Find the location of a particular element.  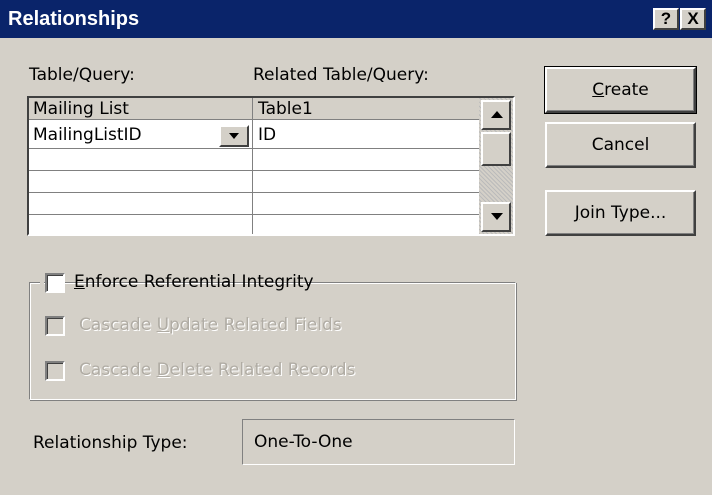

related-table-query-label: Related Table/Query: is located at coordinates (341, 75).